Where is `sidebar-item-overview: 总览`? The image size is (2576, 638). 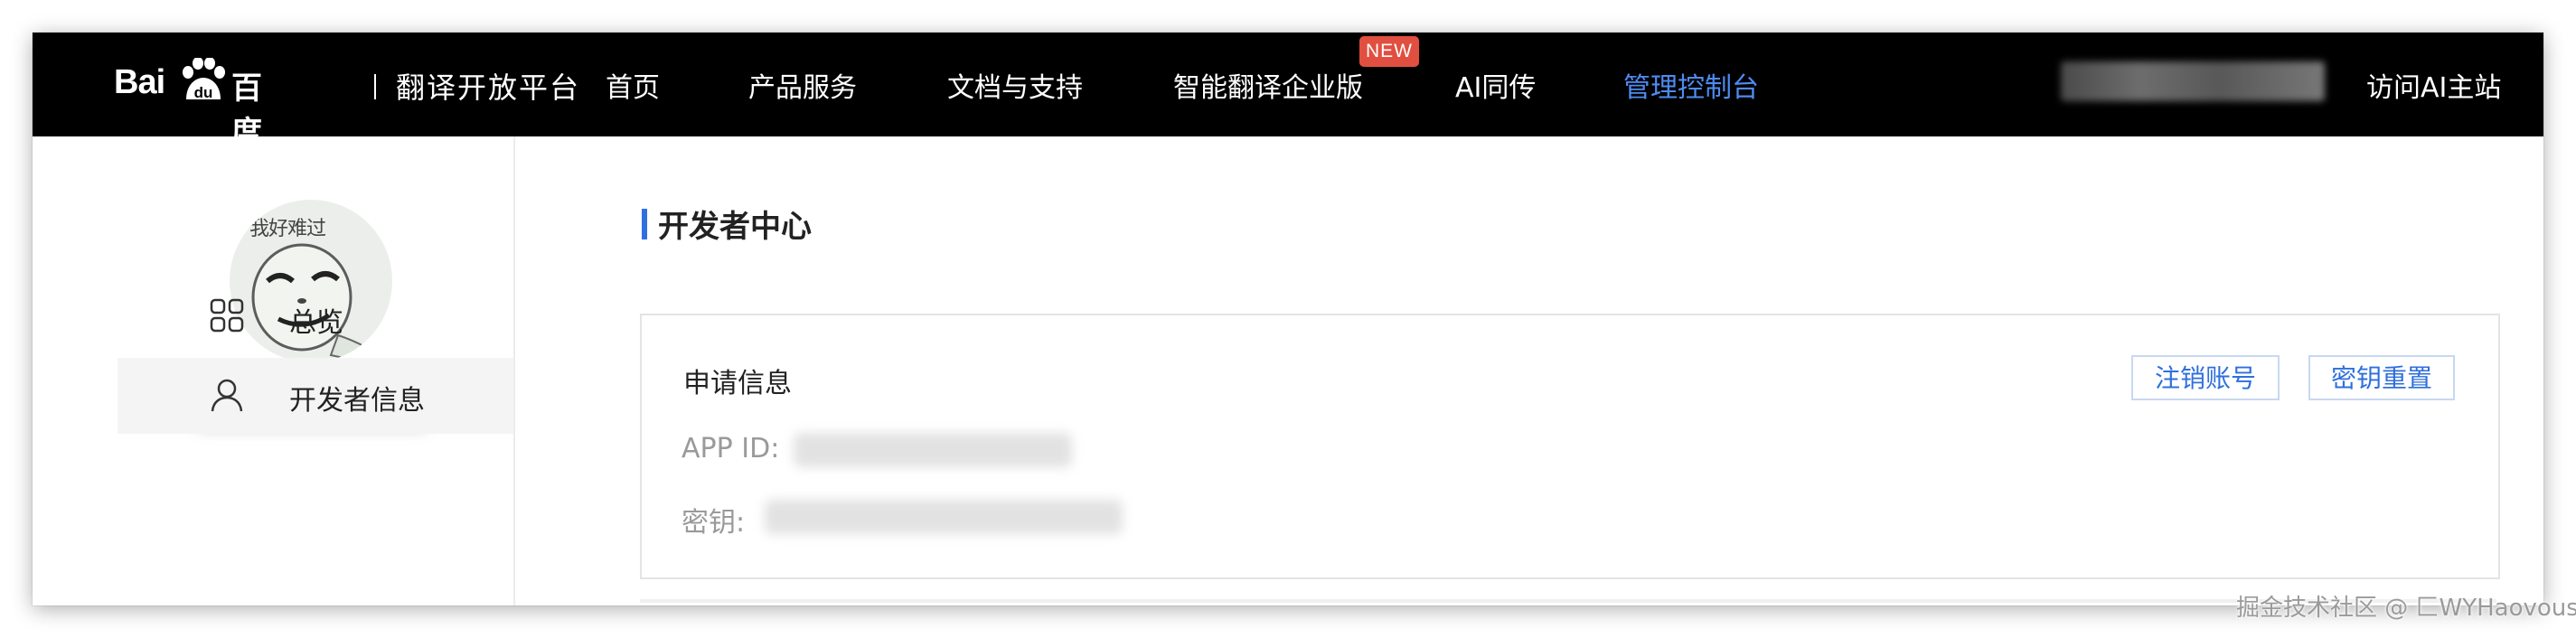
sidebar-item-overview: 总览 is located at coordinates (315, 318).